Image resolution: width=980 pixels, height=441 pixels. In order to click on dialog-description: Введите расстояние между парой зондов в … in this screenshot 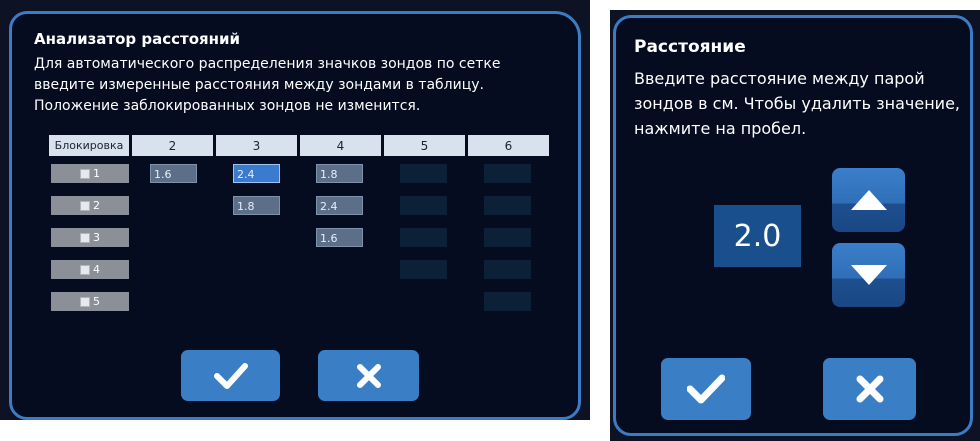, I will do `click(797, 103)`.